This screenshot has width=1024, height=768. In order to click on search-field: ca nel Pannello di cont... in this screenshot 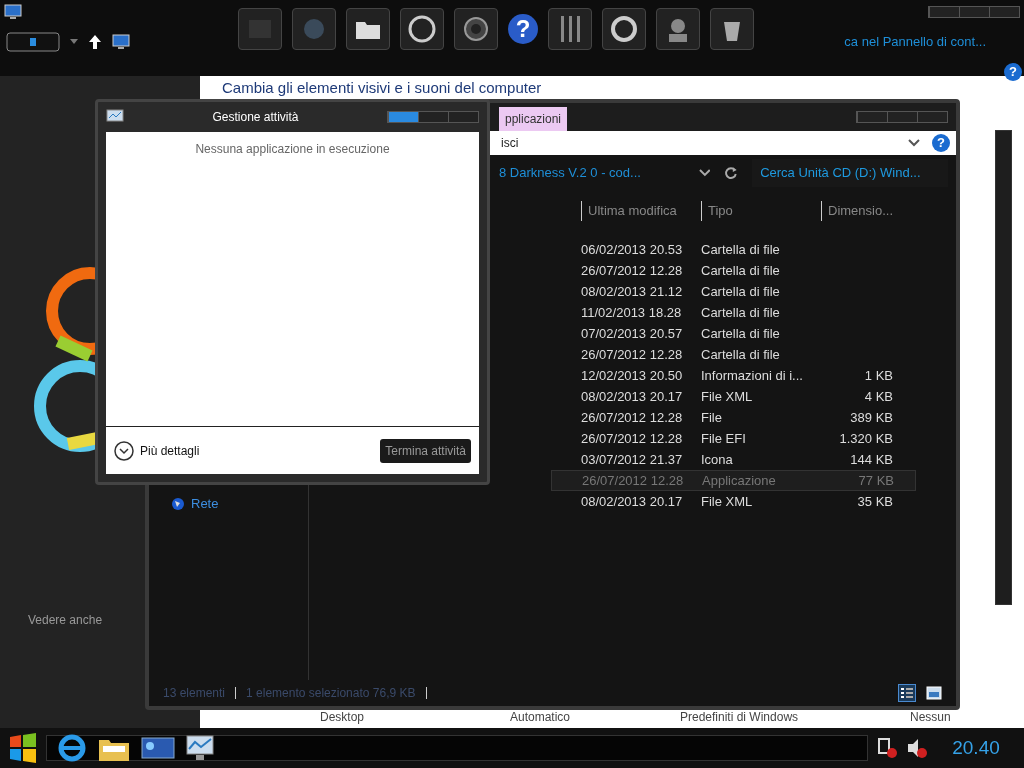, I will do `click(915, 42)`.